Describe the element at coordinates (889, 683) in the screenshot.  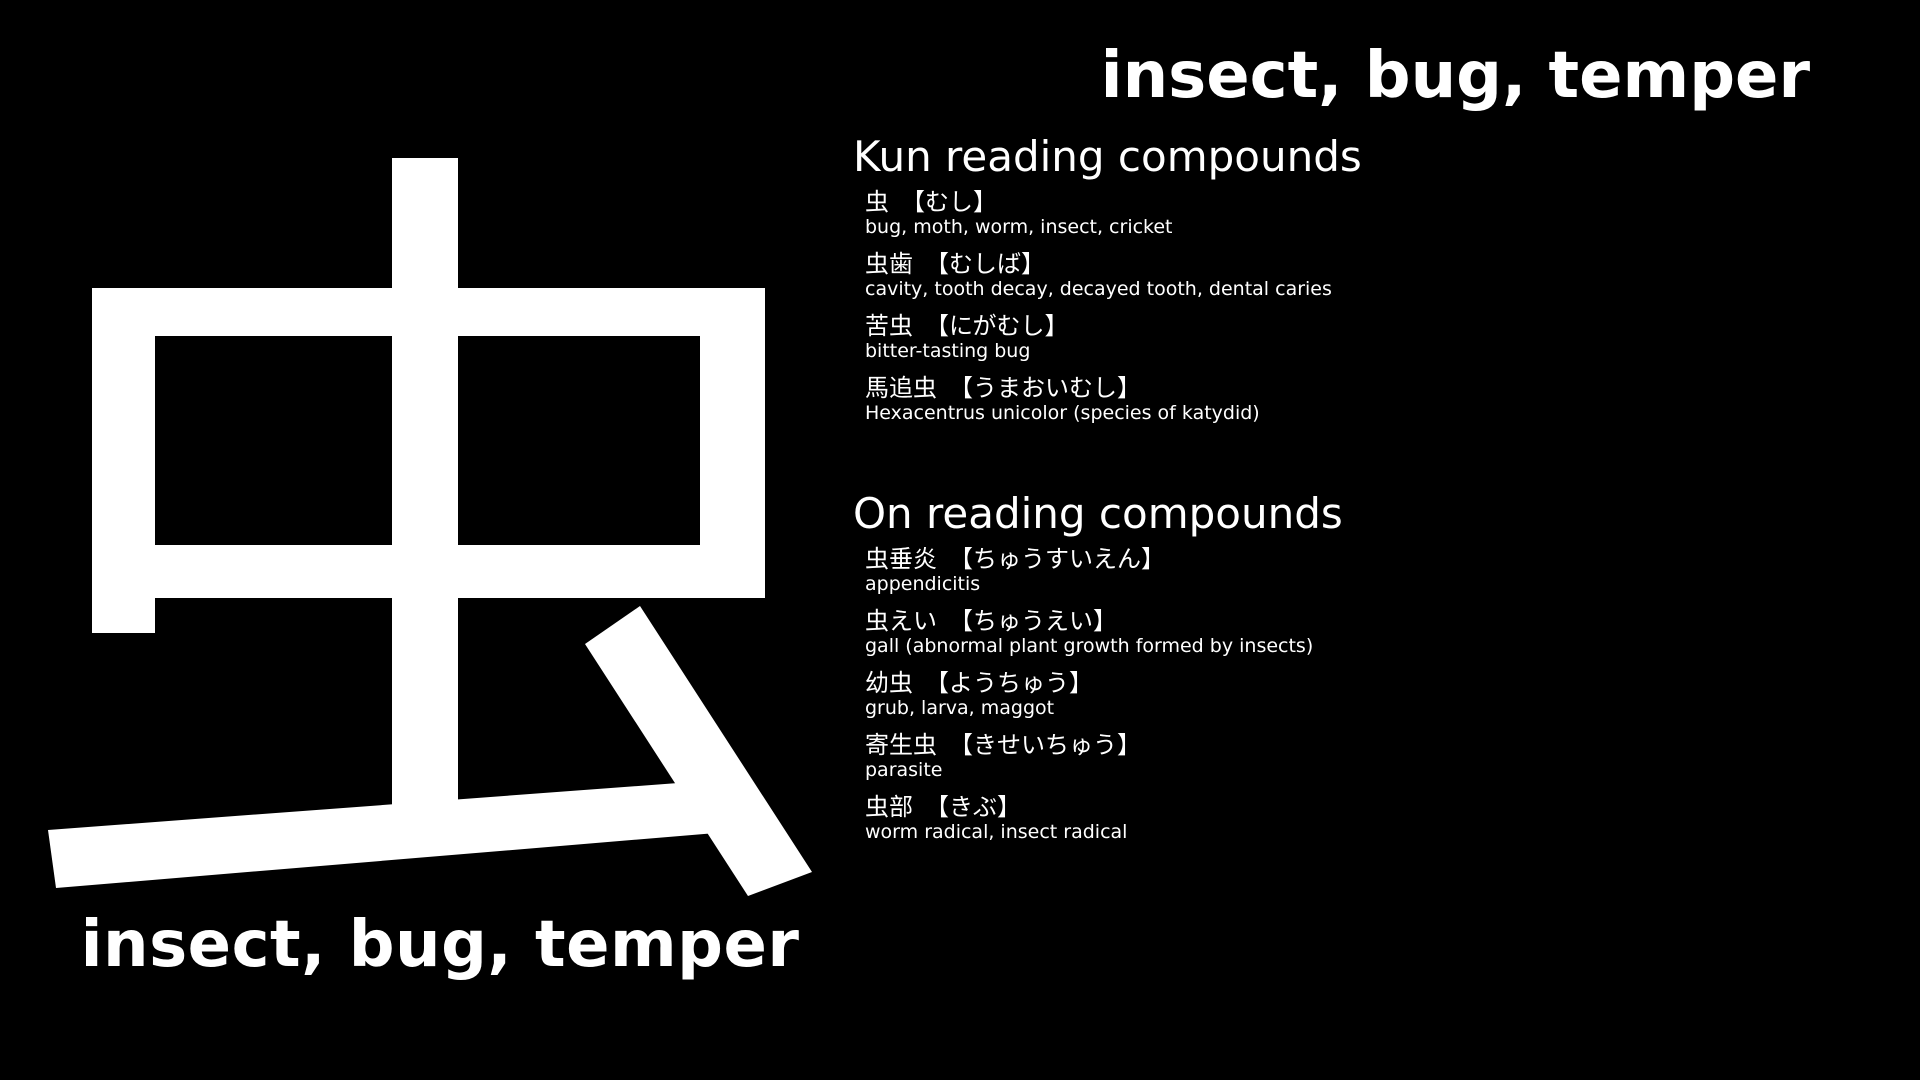
I see `compound-term: 幼虫` at that location.